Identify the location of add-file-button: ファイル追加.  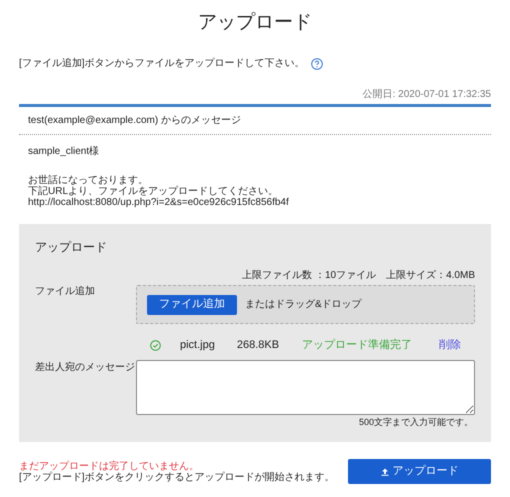
(192, 304).